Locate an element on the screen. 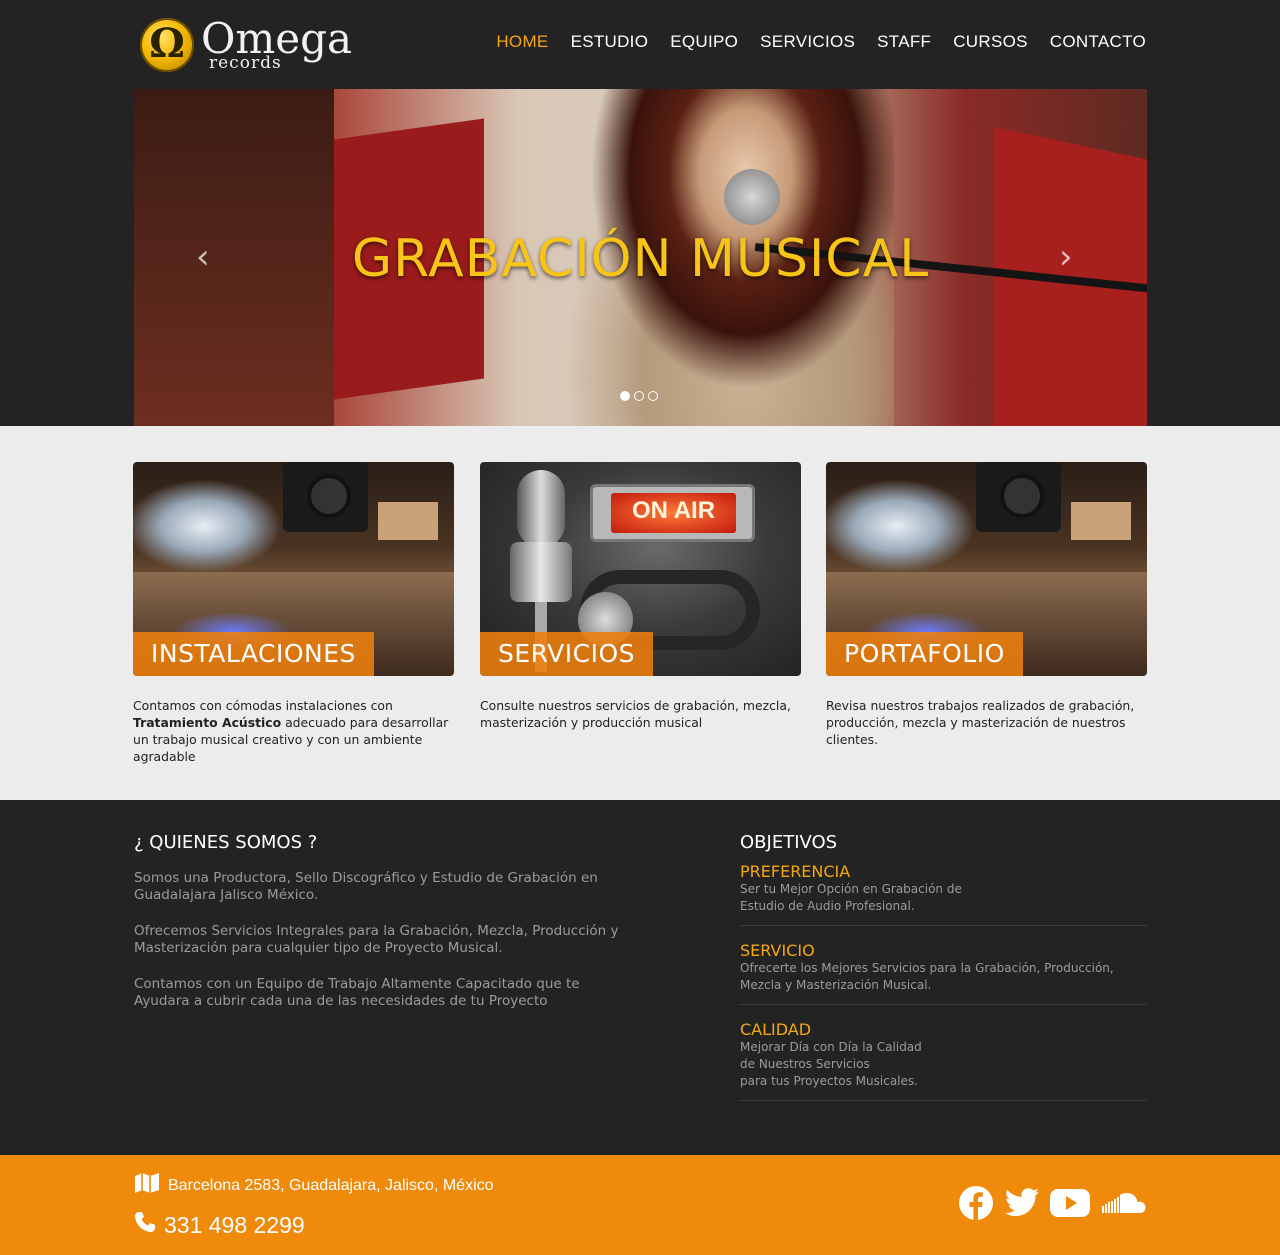 The image size is (1280, 1255). on-air-text: ON AIR is located at coordinates (673, 510).